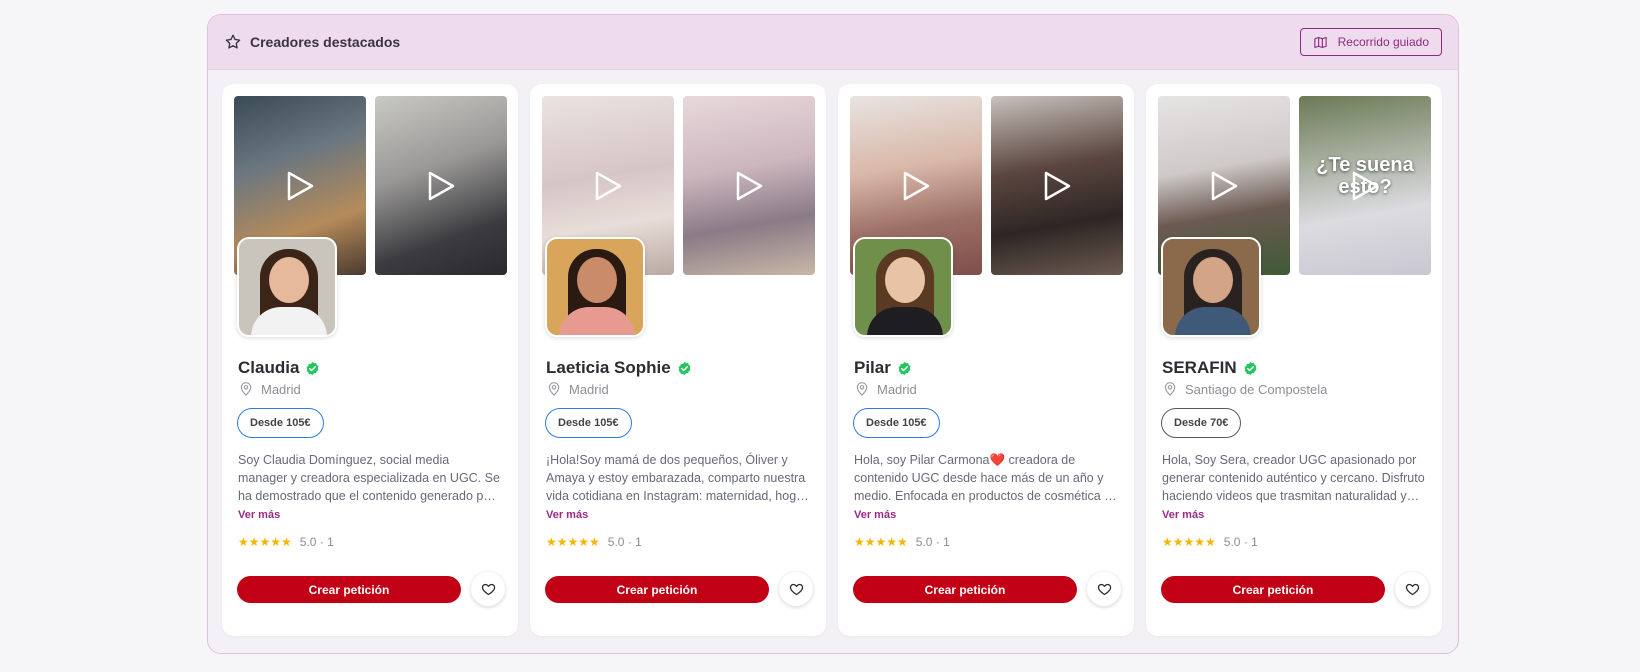  I want to click on star-outline-icon, so click(233, 41).